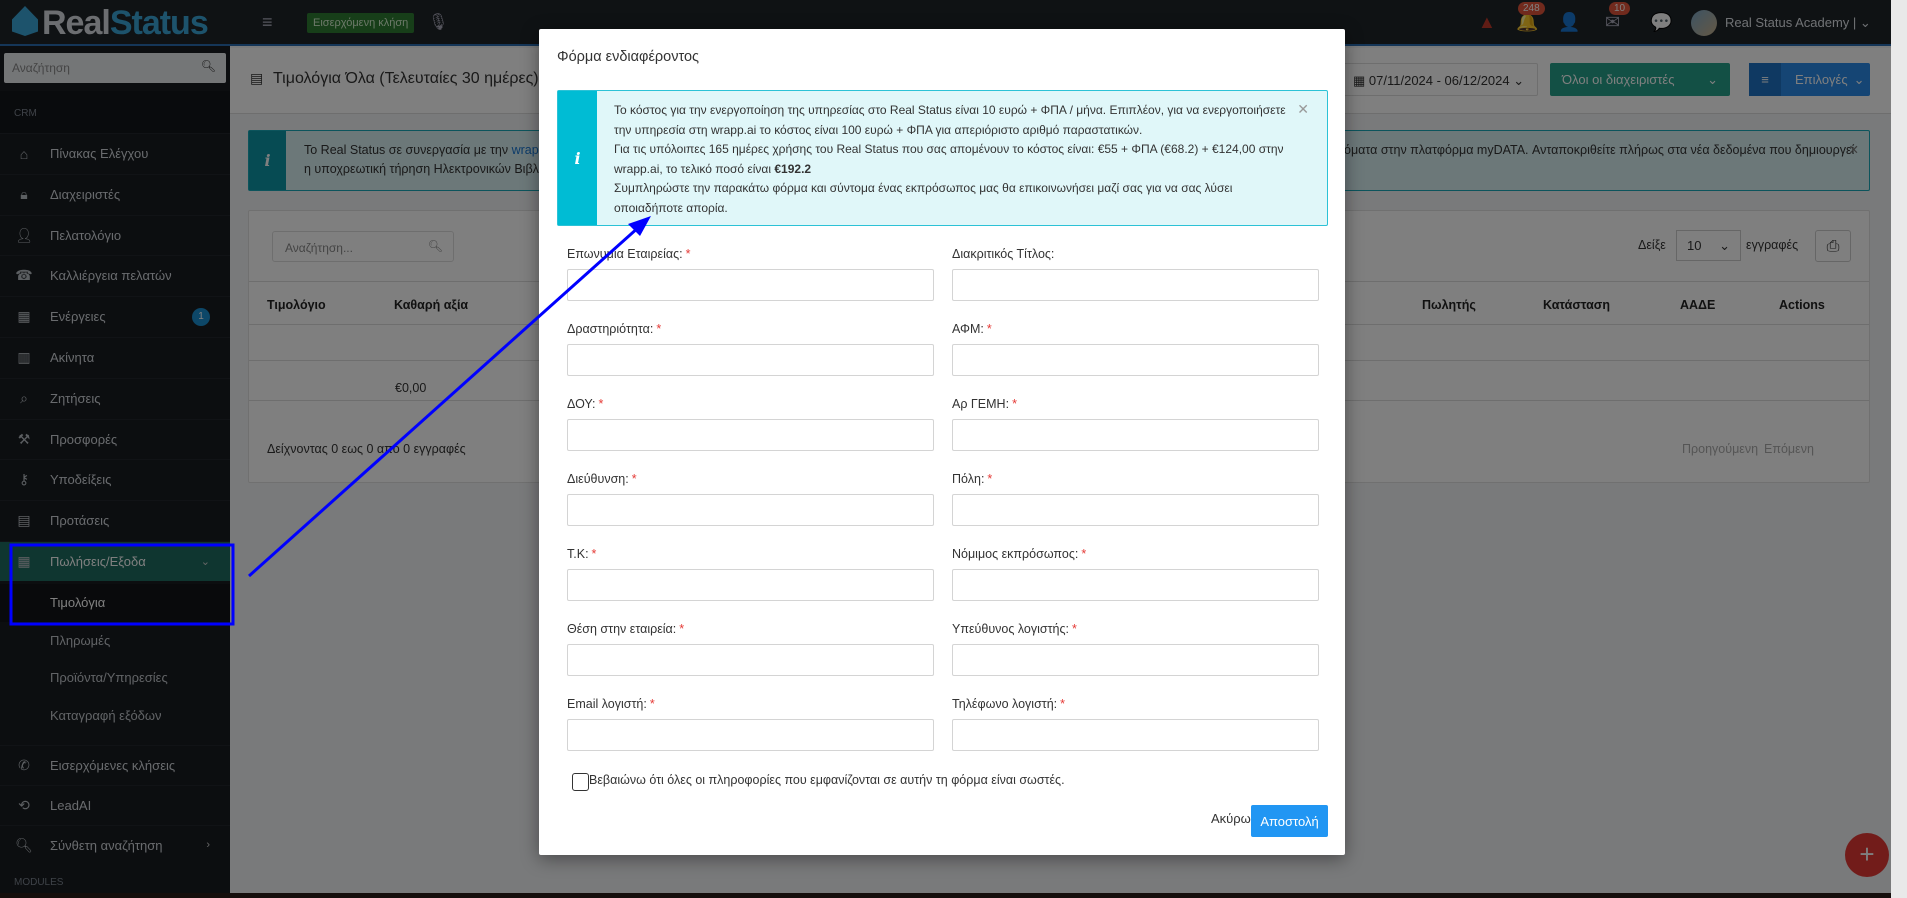 Image resolution: width=1907 pixels, height=898 pixels. What do you see at coordinates (1289, 821) in the screenshot?
I see `submit-button: Αποστολή` at bounding box center [1289, 821].